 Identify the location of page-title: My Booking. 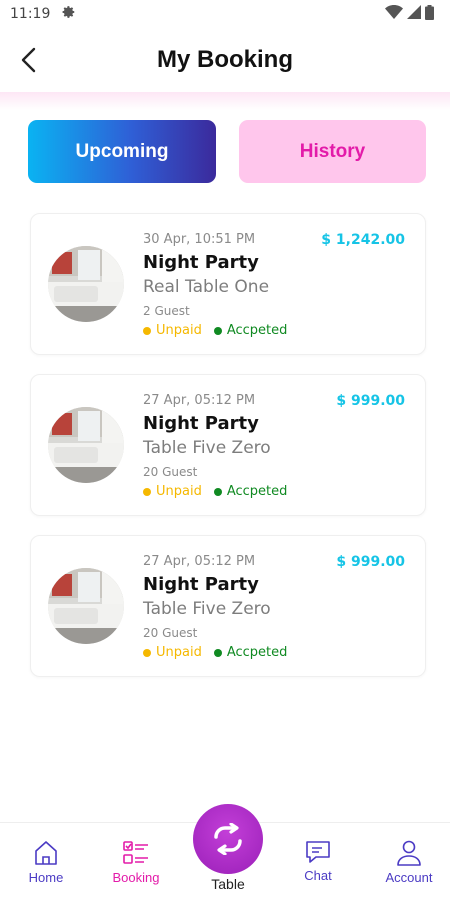
(225, 59).